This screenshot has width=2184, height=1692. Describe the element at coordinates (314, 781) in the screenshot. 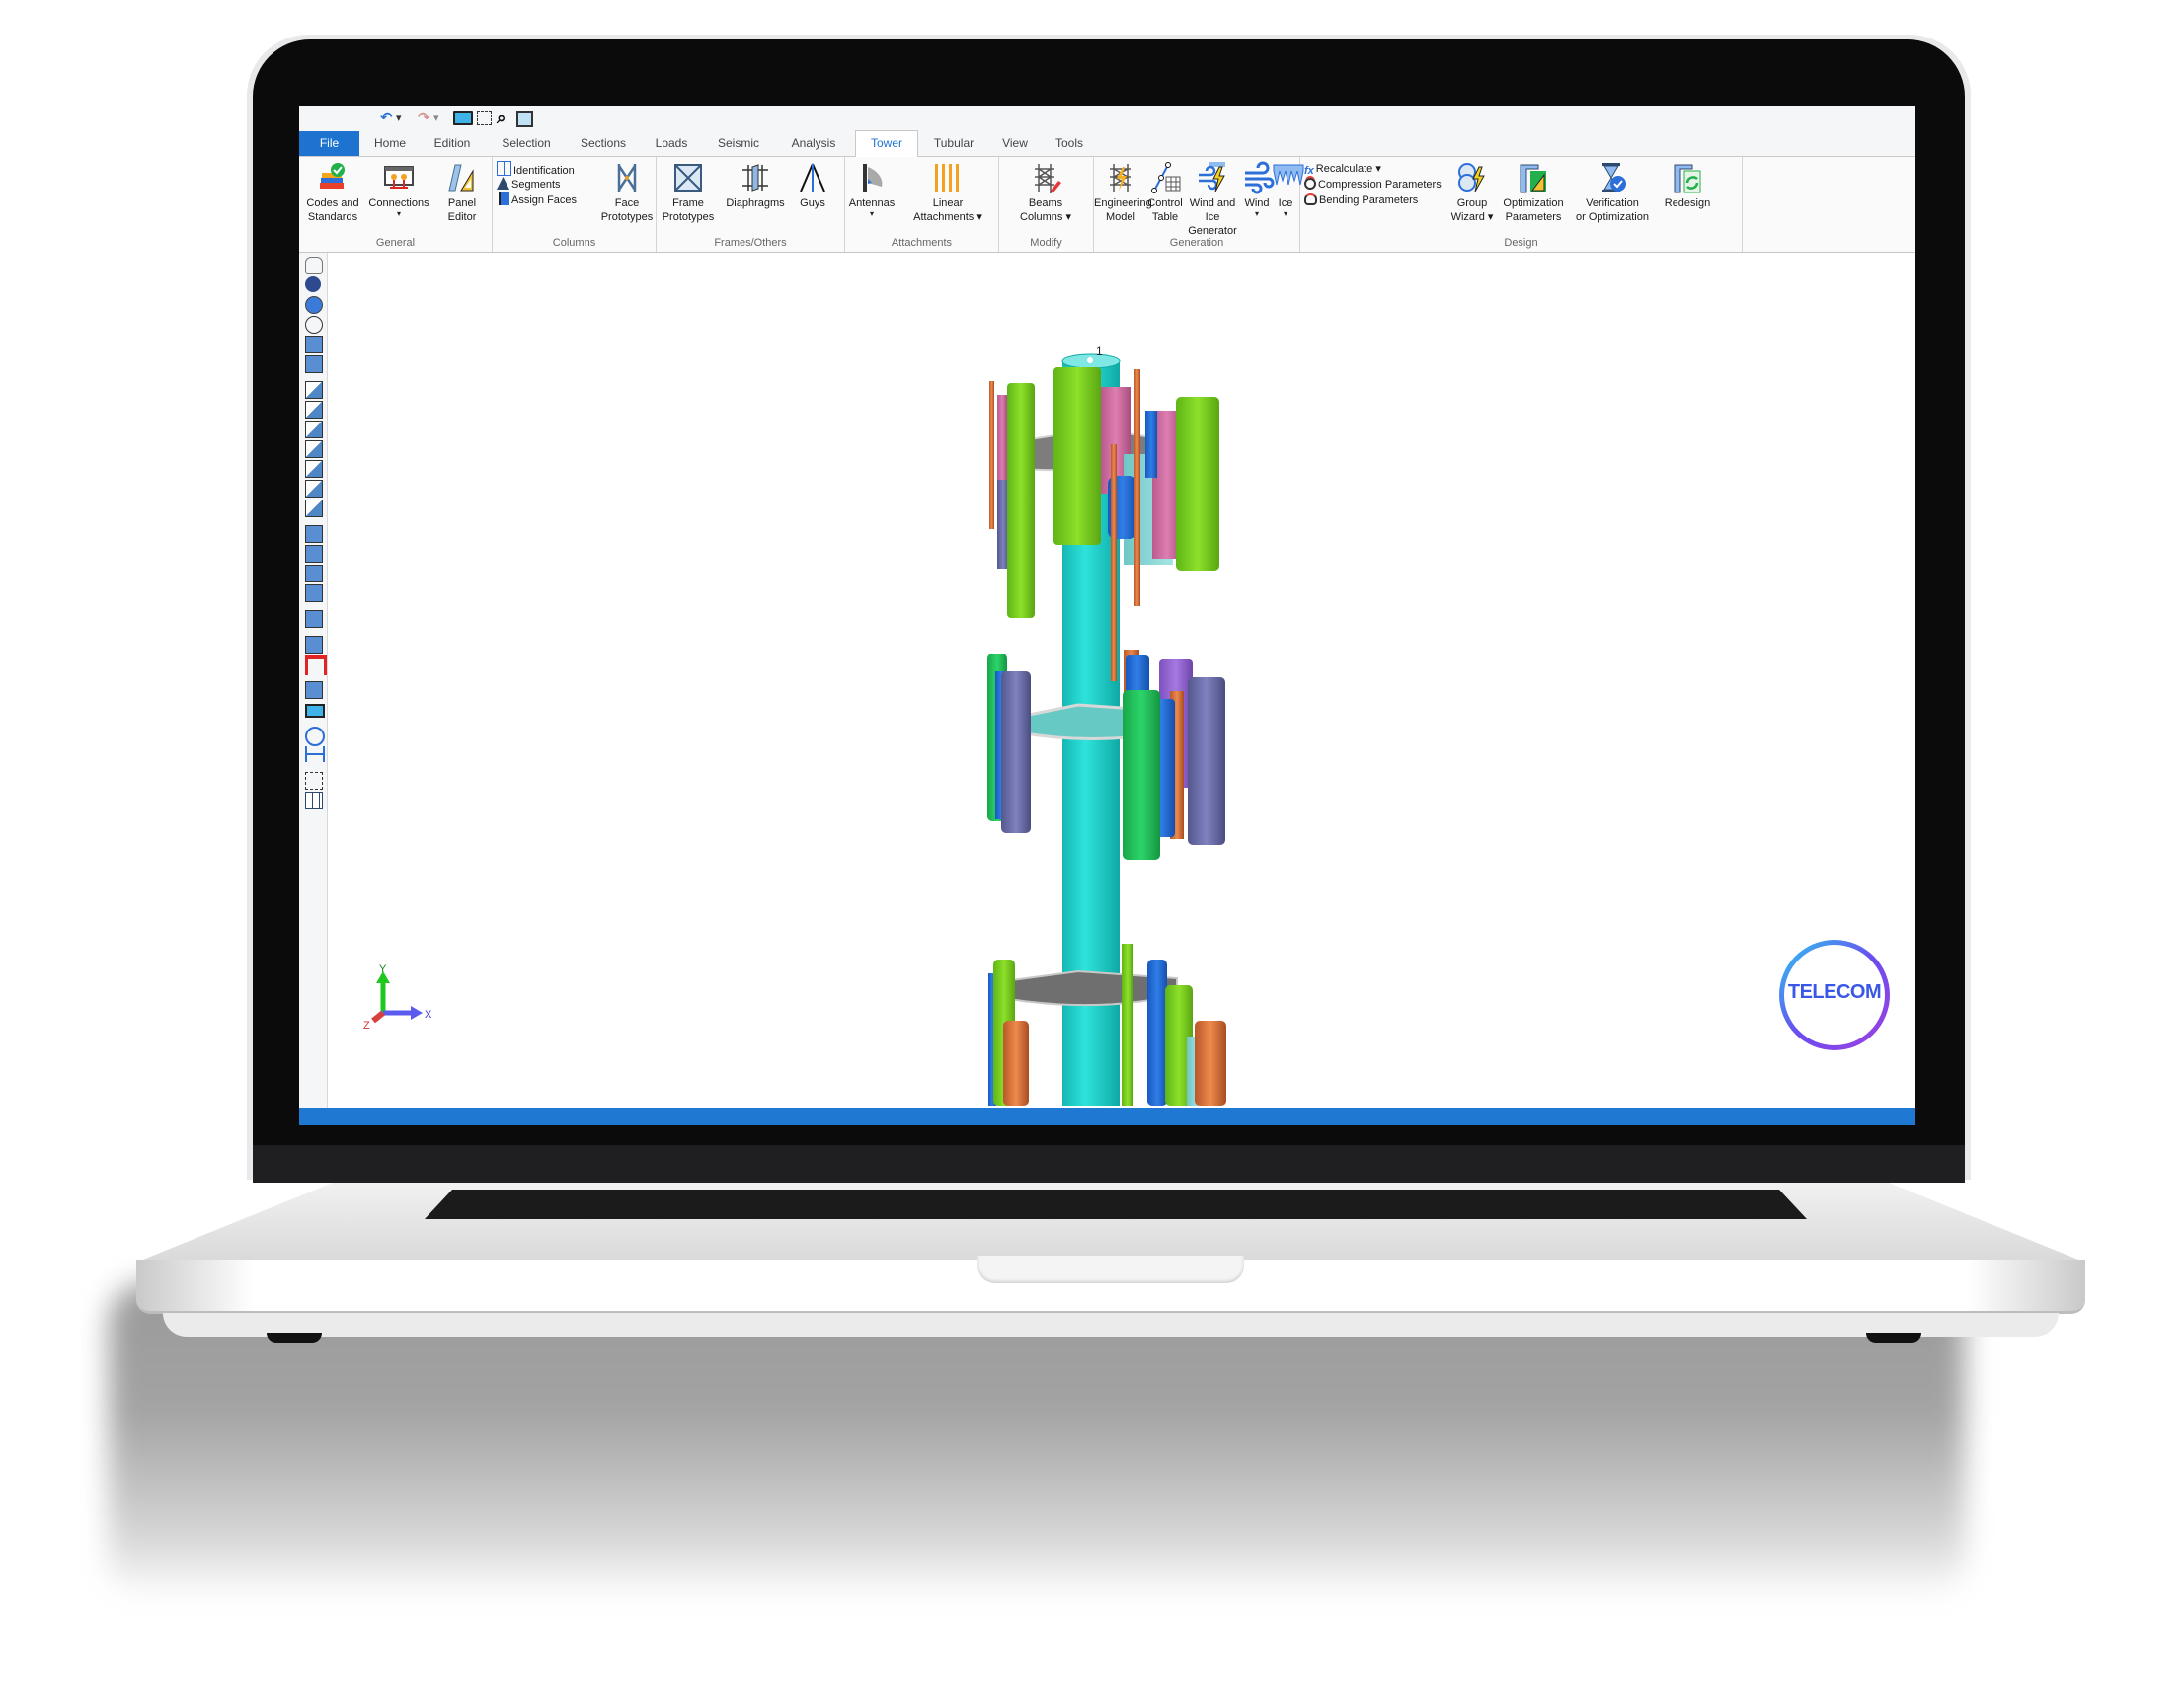

I see `select-box-icon` at that location.